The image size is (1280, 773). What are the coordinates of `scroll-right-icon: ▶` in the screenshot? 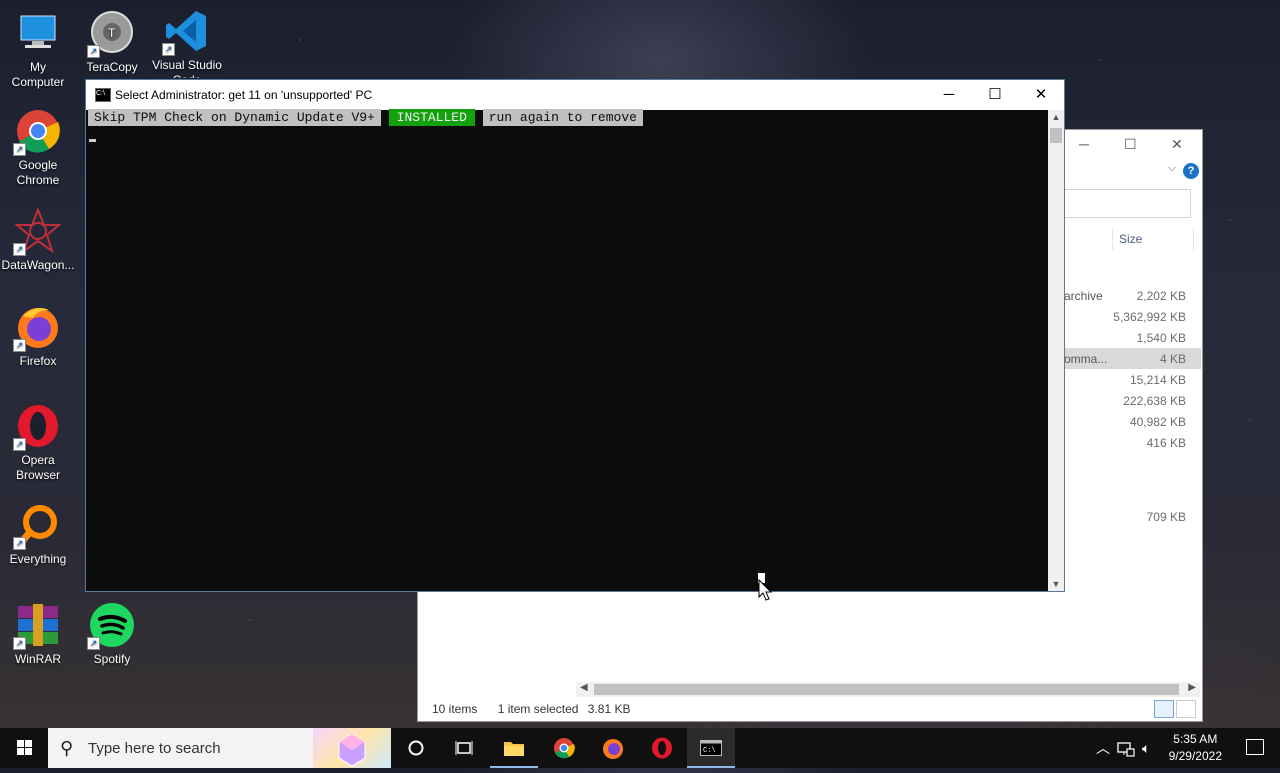 It's located at (1192, 687).